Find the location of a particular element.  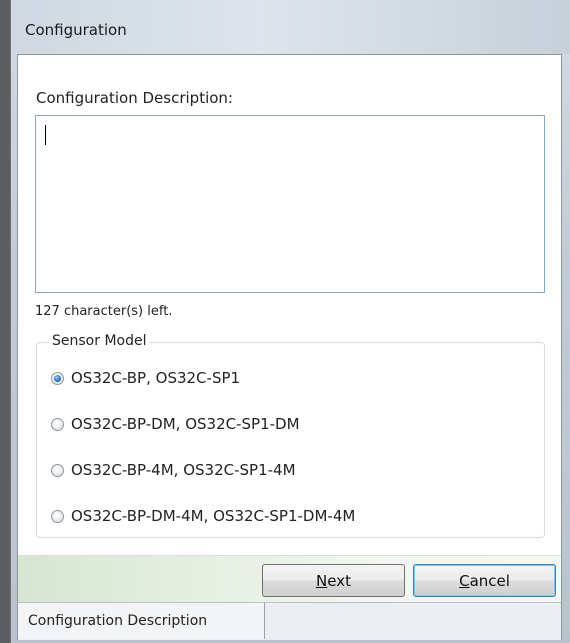

cancel-mnemonic: C is located at coordinates (464, 580).